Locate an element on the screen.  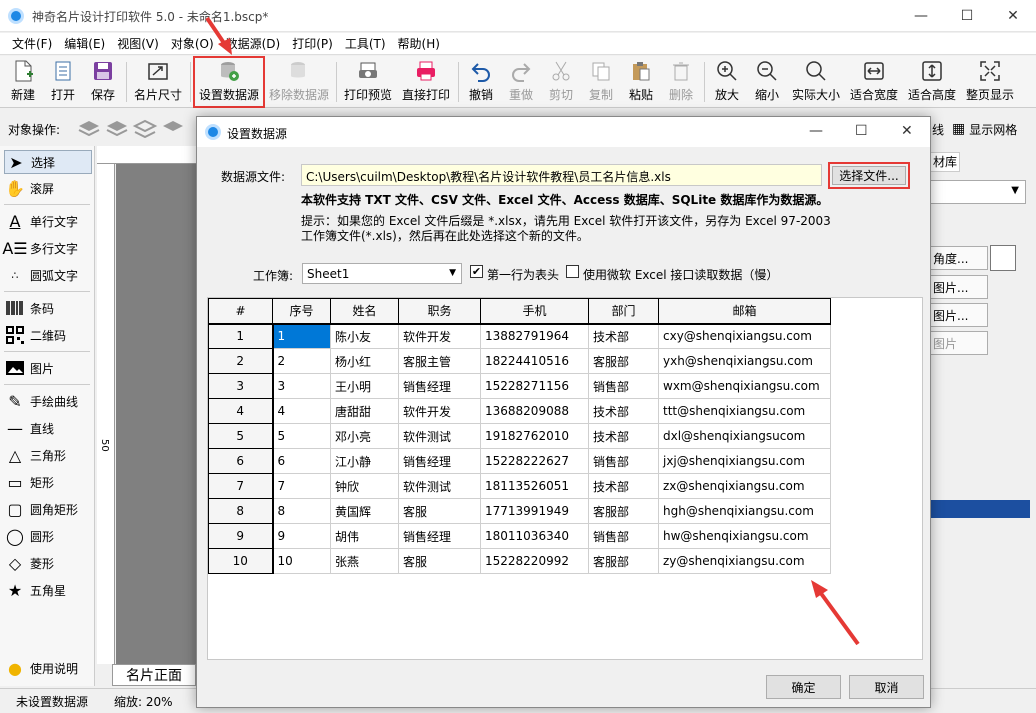
table-cell: 13688209088 is located at coordinates (534, 411).